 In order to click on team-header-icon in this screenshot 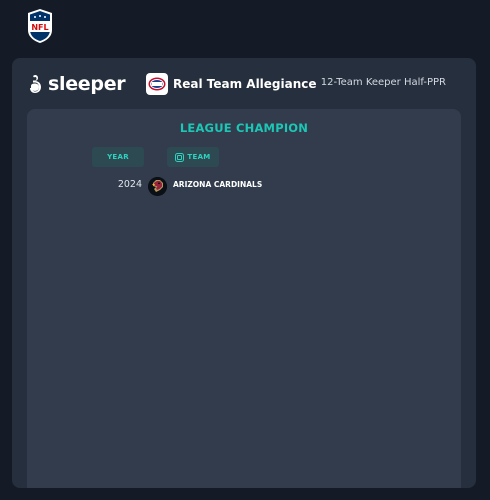, I will do `click(180, 157)`.